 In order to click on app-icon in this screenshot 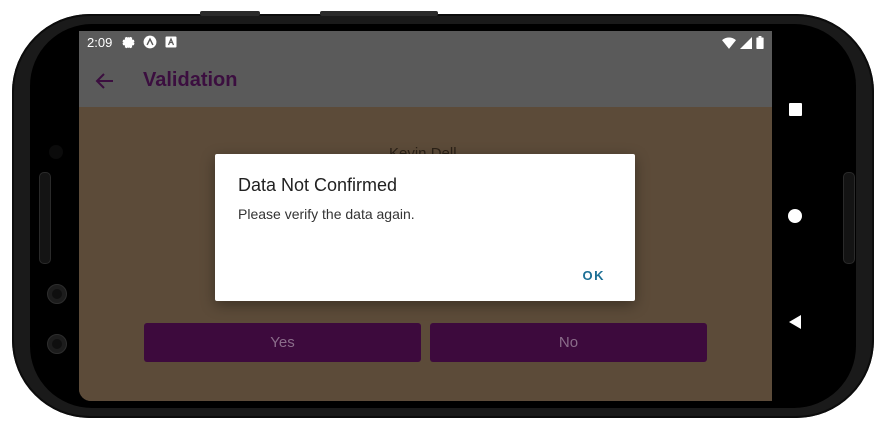, I will do `click(150, 42)`.